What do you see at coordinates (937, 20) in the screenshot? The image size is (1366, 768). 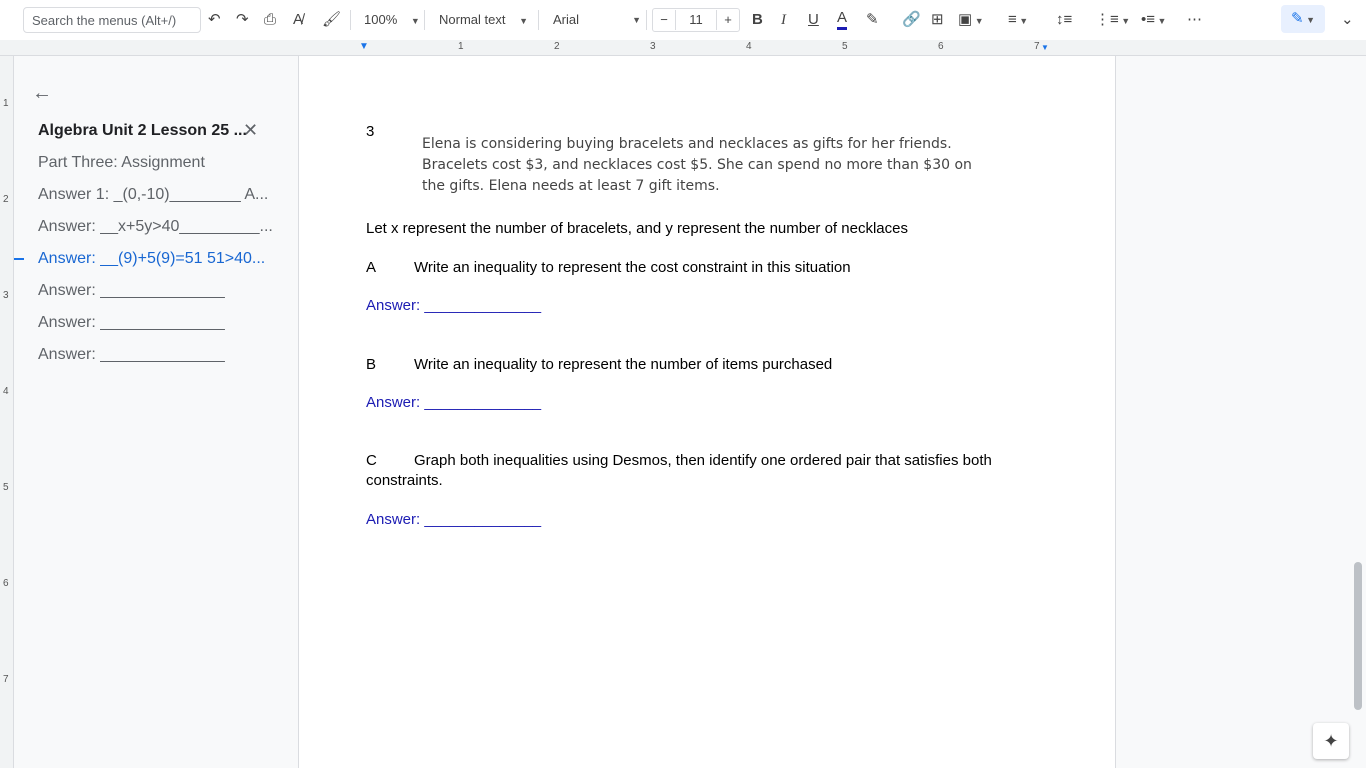 I see `comment-icon: ⊞` at bounding box center [937, 20].